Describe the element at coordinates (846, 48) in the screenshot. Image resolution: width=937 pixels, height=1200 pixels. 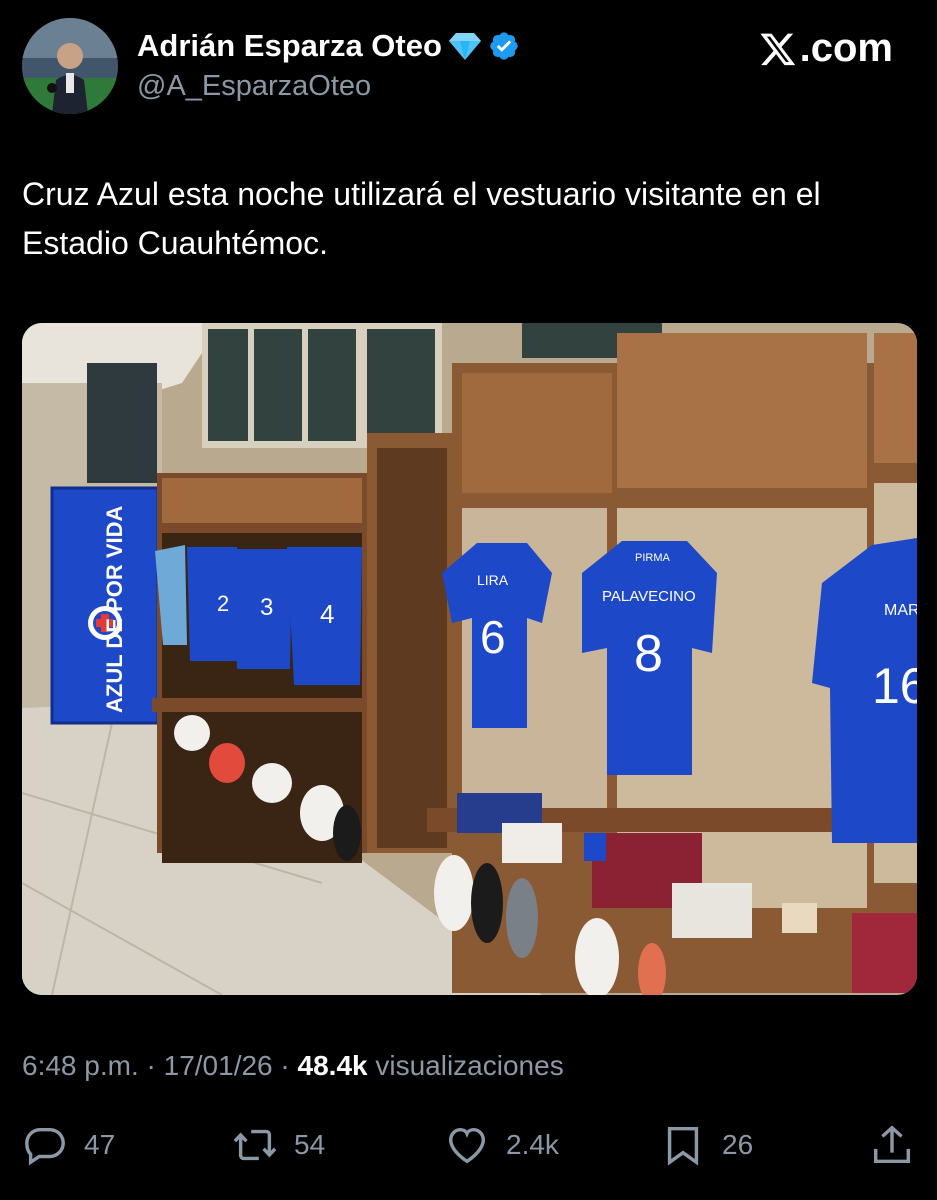
I see `site-logo-text: .com` at that location.